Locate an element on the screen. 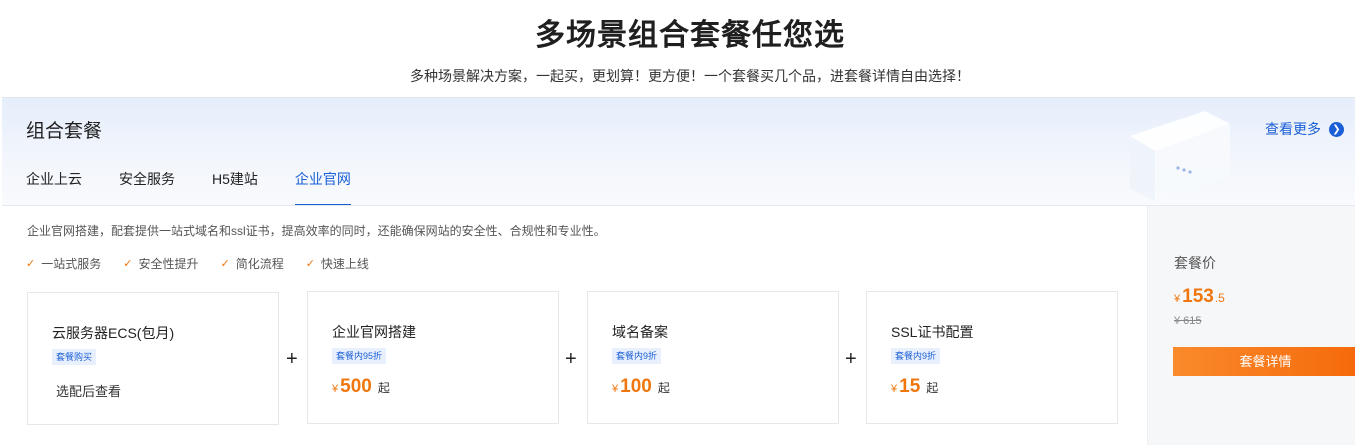  feature-item: ✓ 快速上线 is located at coordinates (337, 263).